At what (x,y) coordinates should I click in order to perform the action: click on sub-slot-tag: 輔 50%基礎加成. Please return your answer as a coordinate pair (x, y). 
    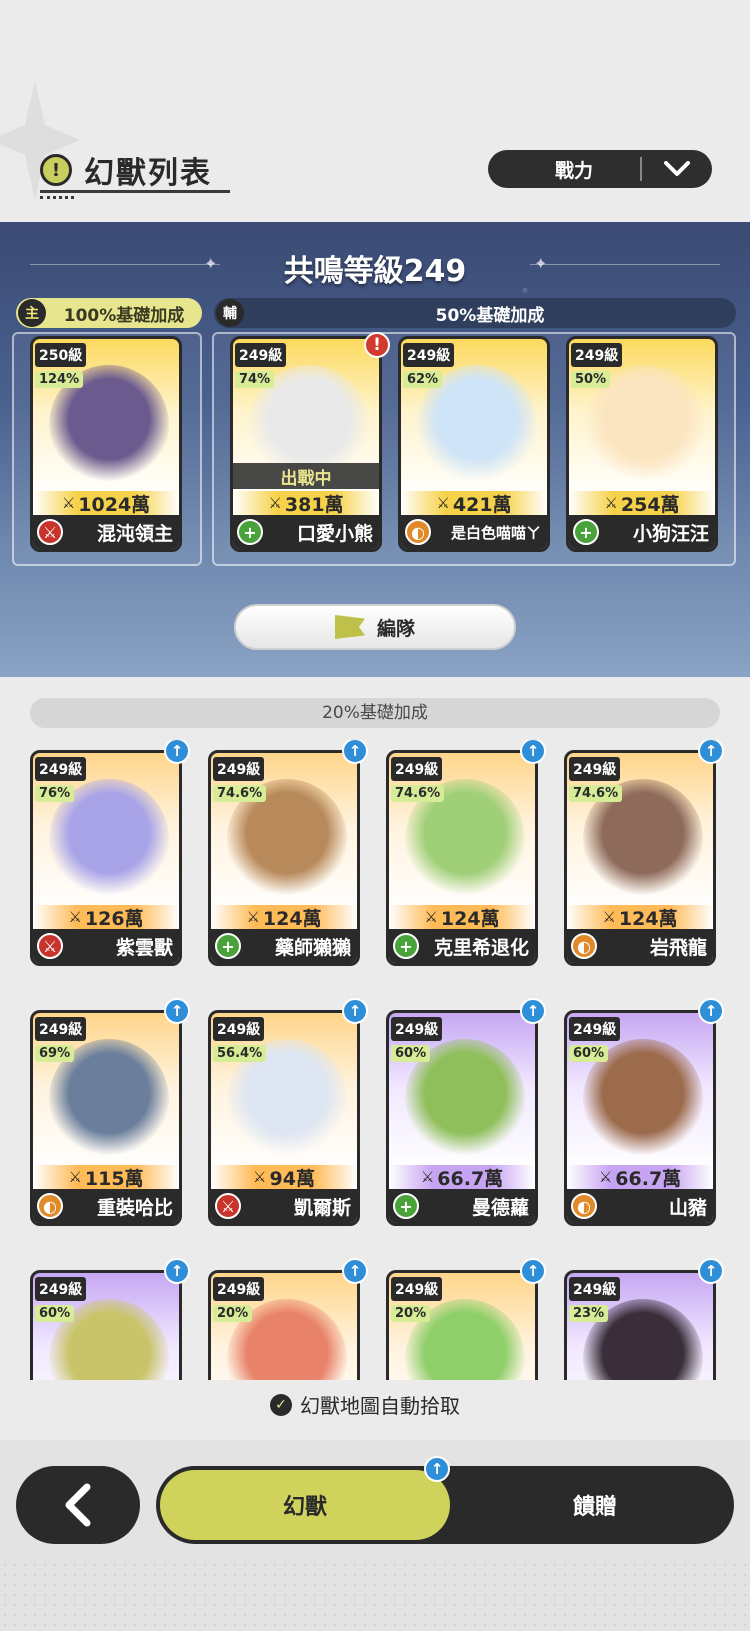
    Looking at the image, I should click on (475, 313).